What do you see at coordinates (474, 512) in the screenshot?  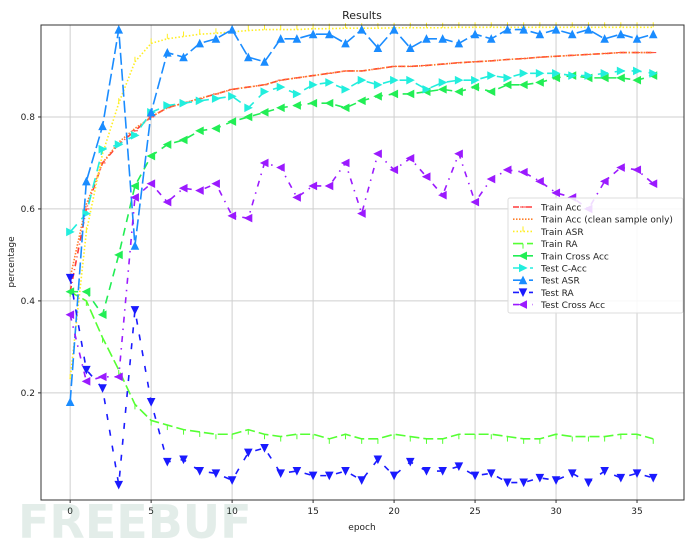 I see `x-tick-label: 25` at bounding box center [474, 512].